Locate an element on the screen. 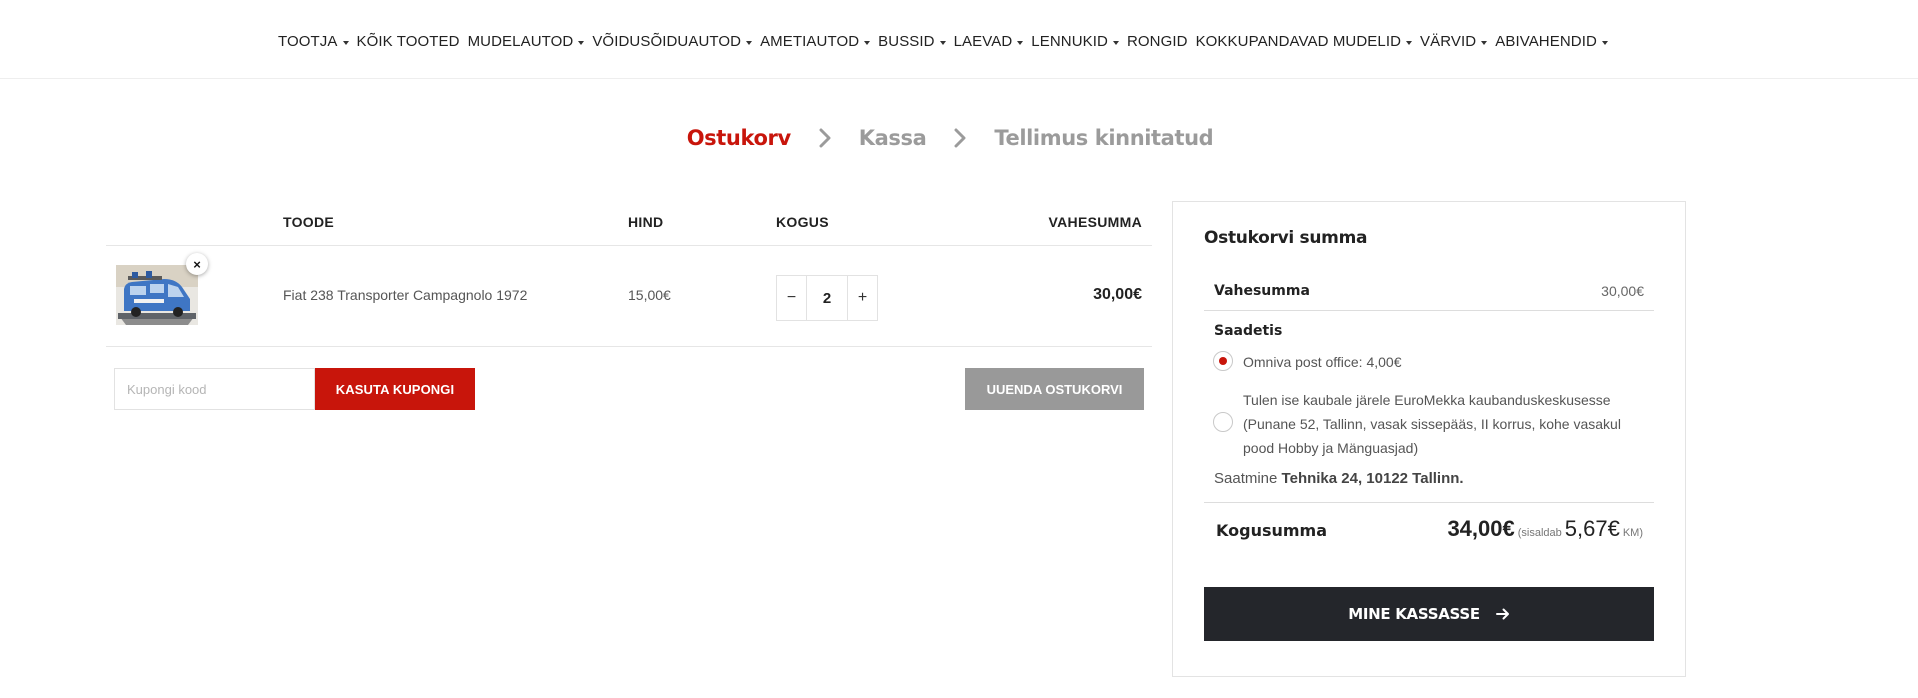 The width and height of the screenshot is (1918, 698). coupon-row: KASUTA KUPONGI UUENDA OSTUKORVI is located at coordinates (629, 389).